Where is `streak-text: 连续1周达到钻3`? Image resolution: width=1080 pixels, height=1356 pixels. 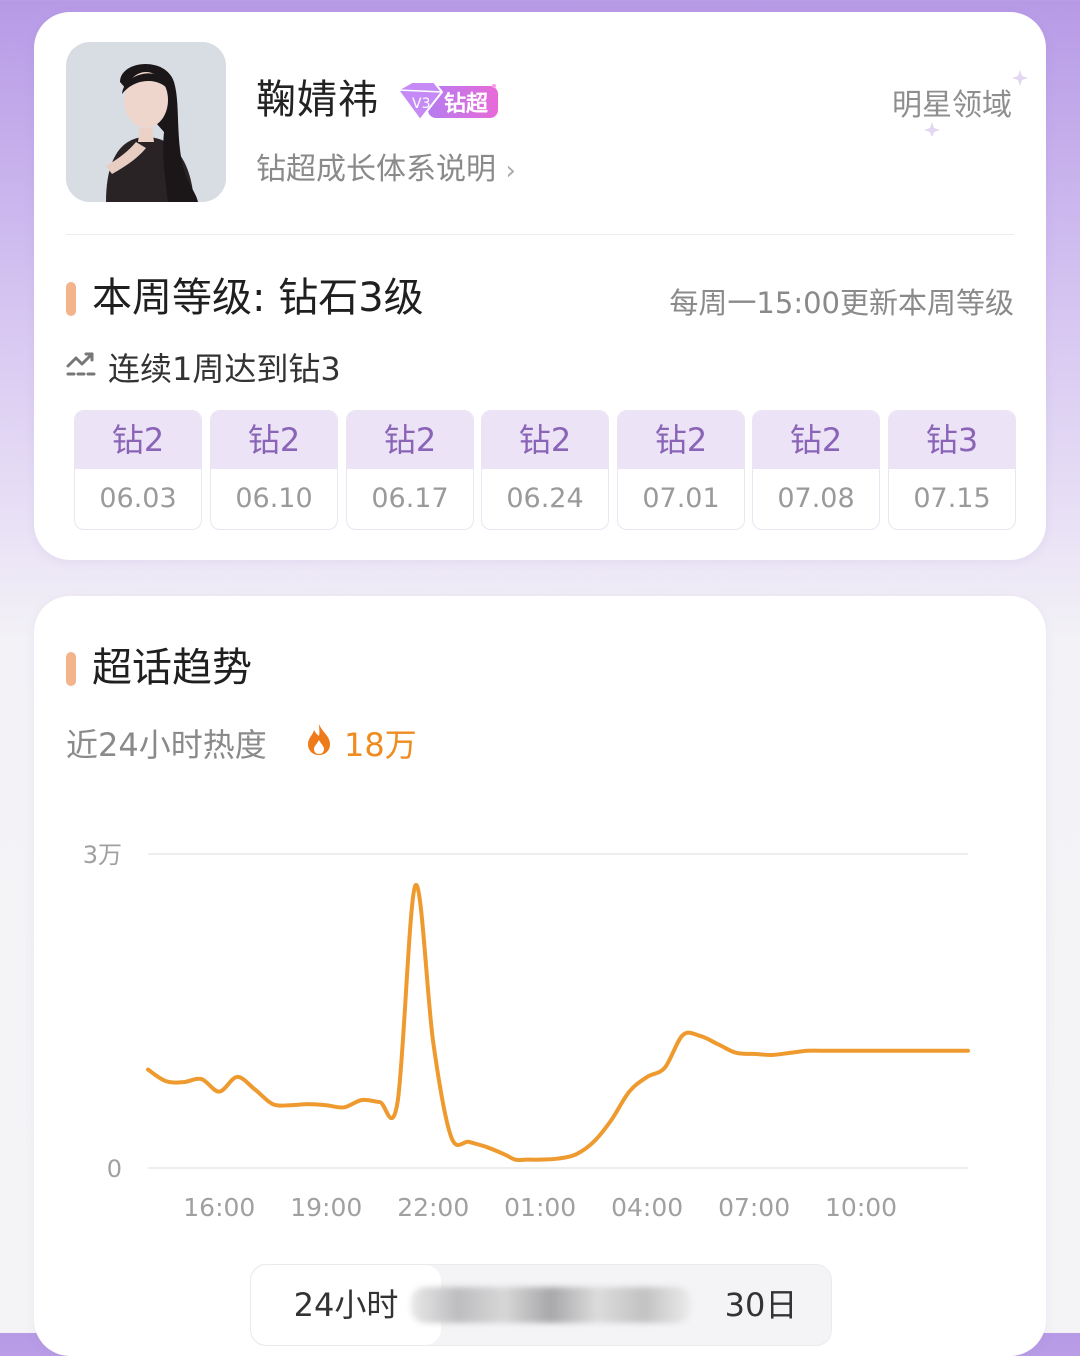 streak-text: 连续1周达到钻3 is located at coordinates (224, 369).